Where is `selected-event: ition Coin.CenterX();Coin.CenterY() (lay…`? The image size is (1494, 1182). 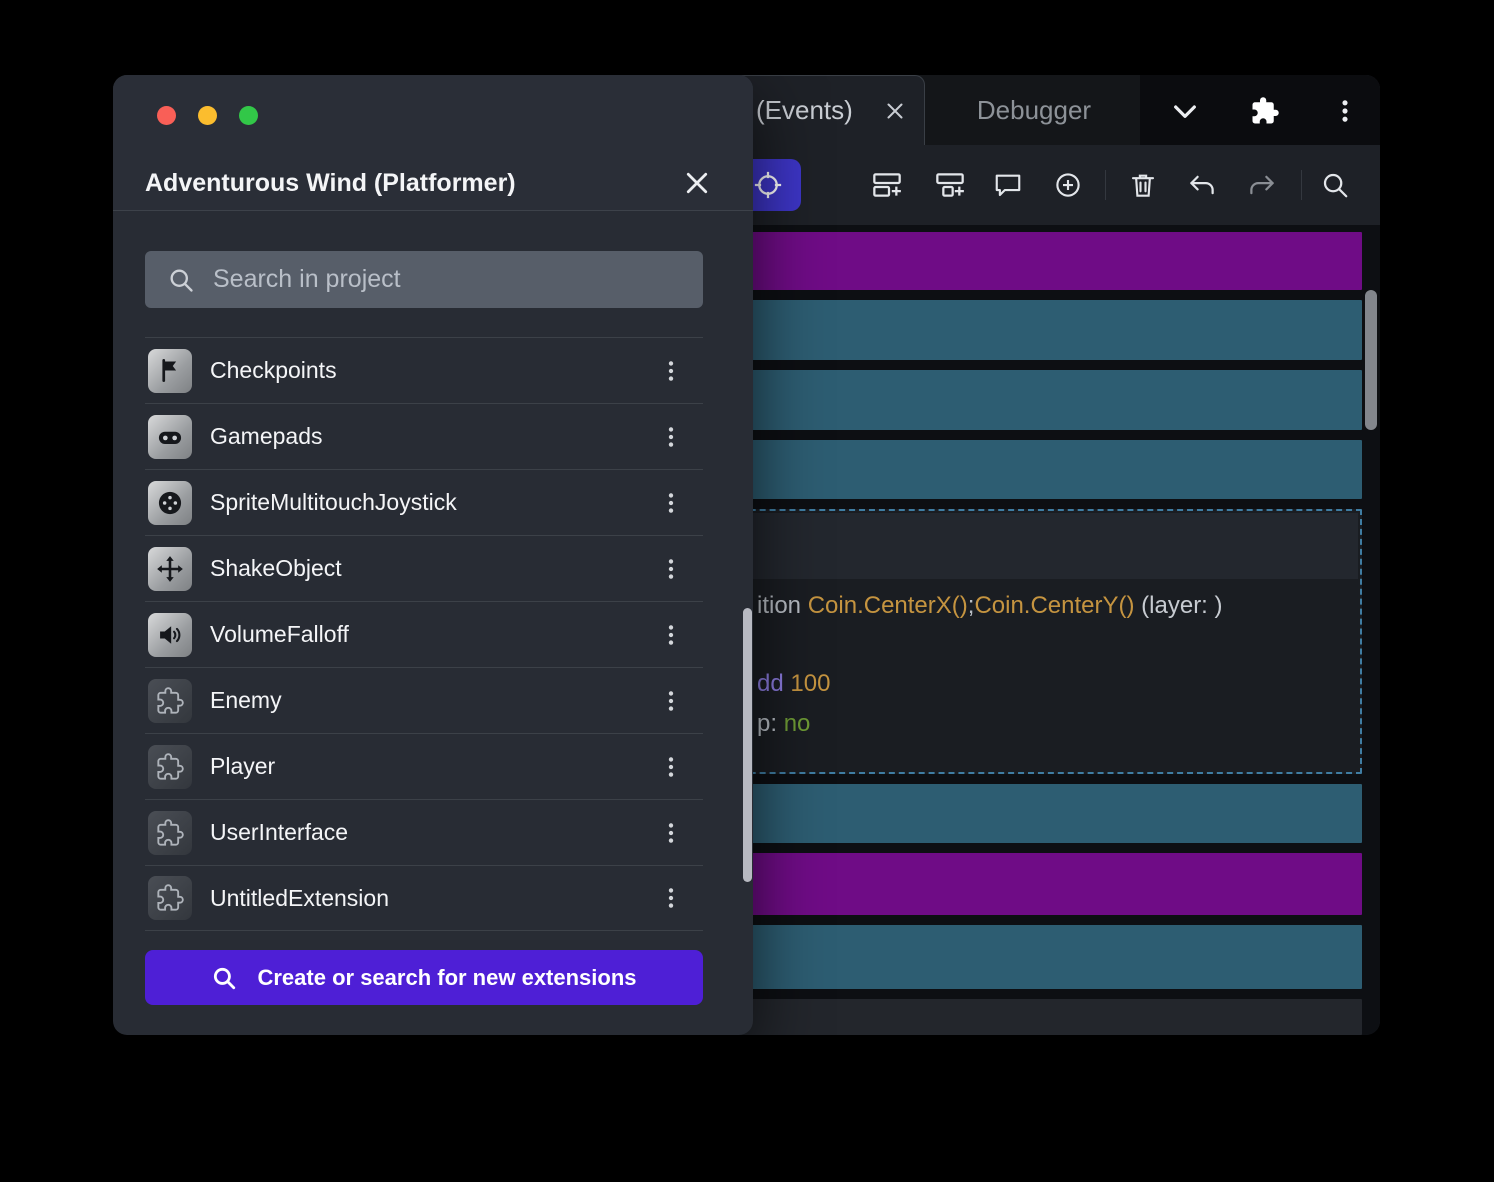
selected-event: ition Coin.CenterX();Coin.CenterY() (lay… is located at coordinates (1031, 641).